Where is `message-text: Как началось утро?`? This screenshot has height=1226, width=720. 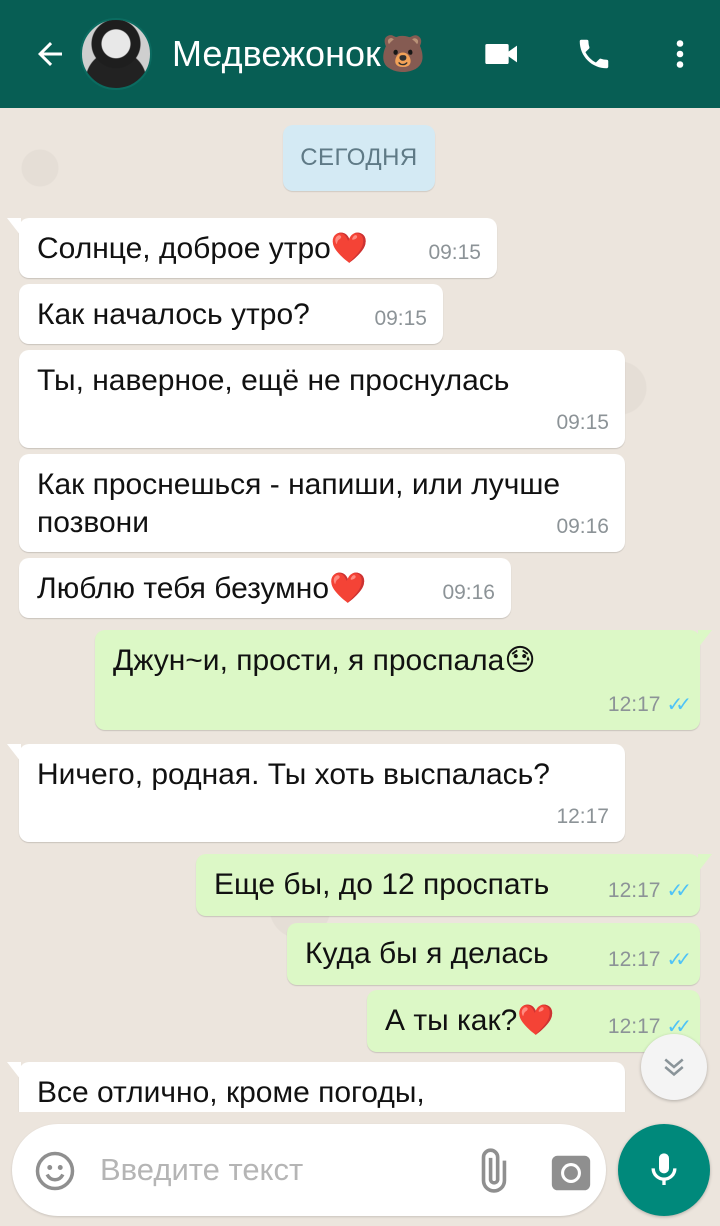
message-text: Как началось утро? is located at coordinates (173, 314).